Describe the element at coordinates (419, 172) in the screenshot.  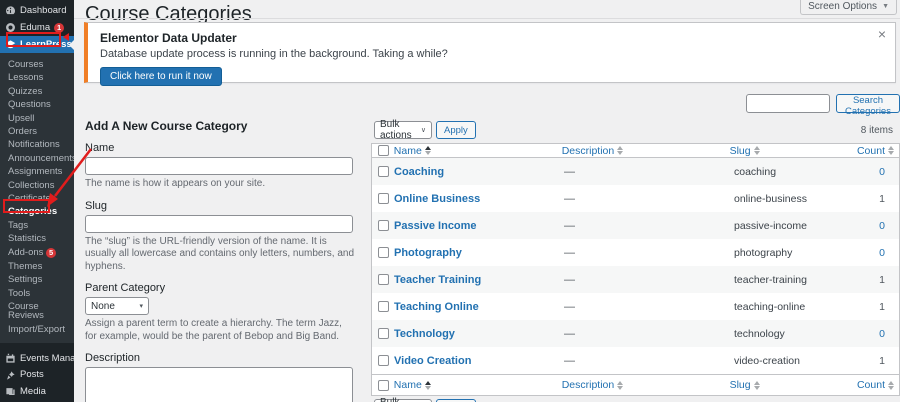
I see `category-name-link: Coaching` at that location.